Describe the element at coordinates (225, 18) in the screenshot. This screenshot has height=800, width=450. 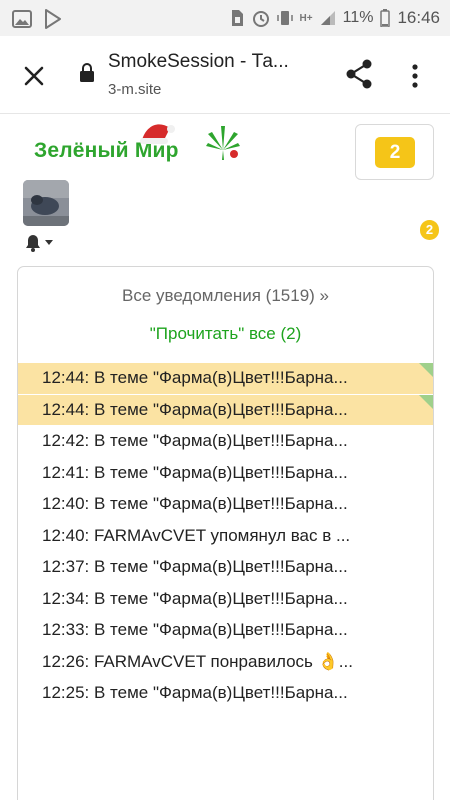
I see `status-bar: H+ 11% 16:46` at that location.